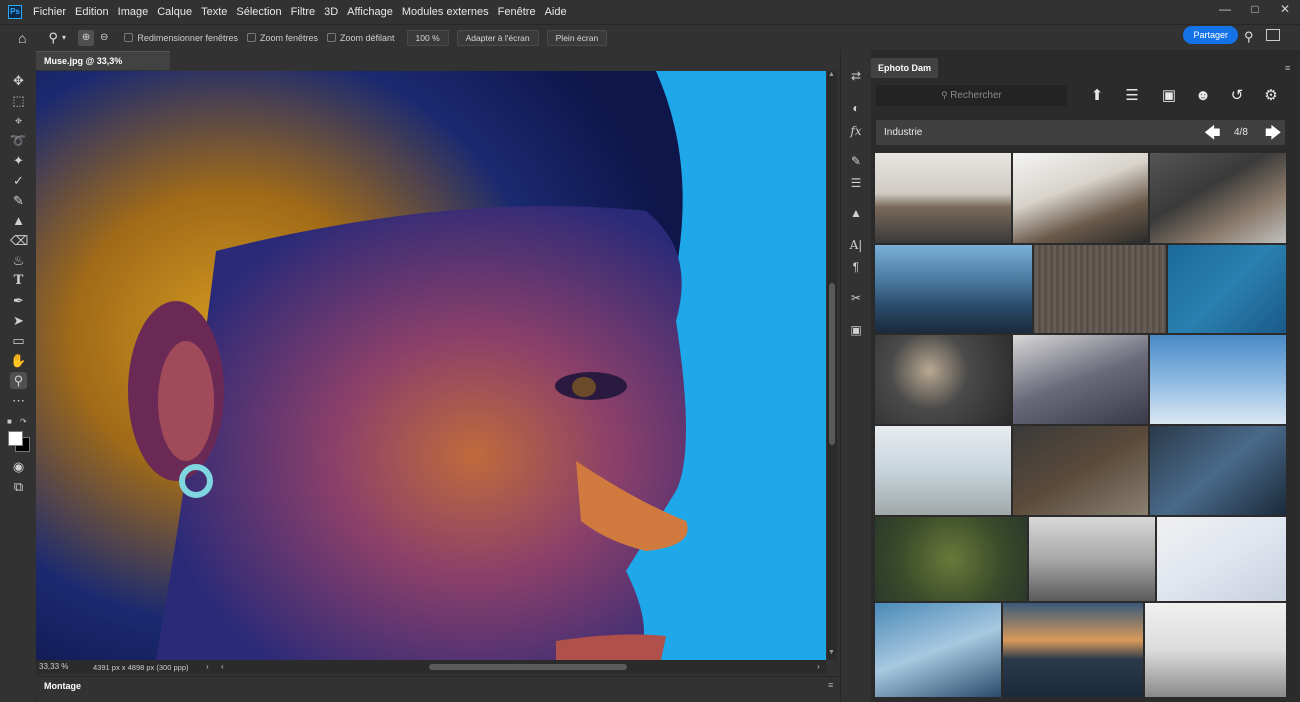 This screenshot has height=702, width=1300. Describe the element at coordinates (1287, 68) in the screenshot. I see `panel-options-icon: ≡` at that location.